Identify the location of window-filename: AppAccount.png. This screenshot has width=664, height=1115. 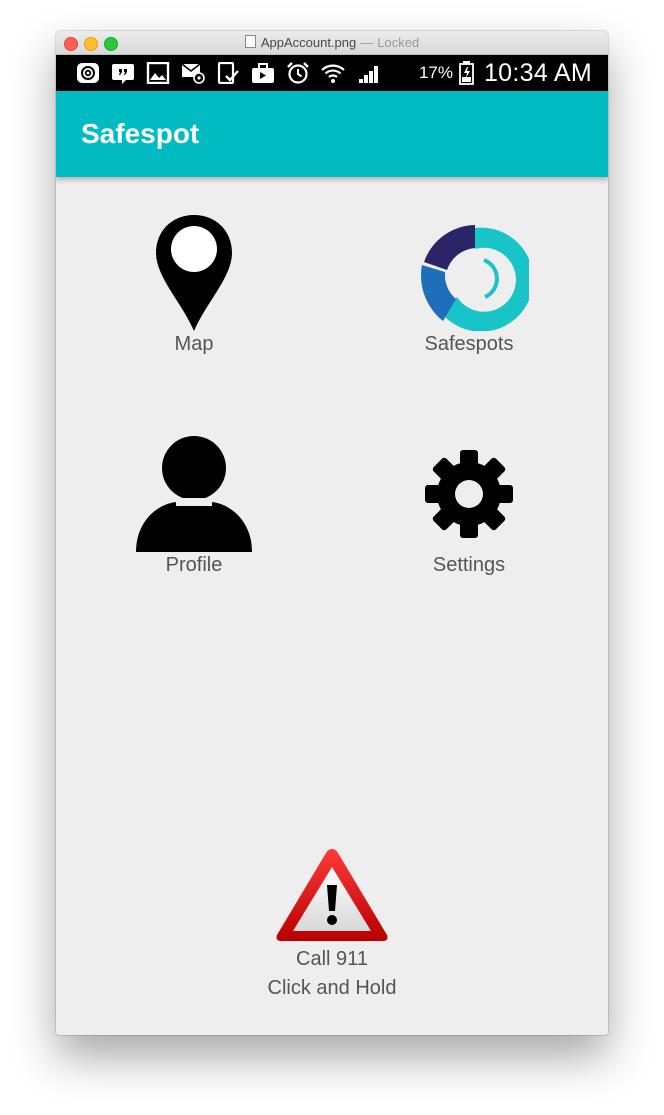
(308, 42).